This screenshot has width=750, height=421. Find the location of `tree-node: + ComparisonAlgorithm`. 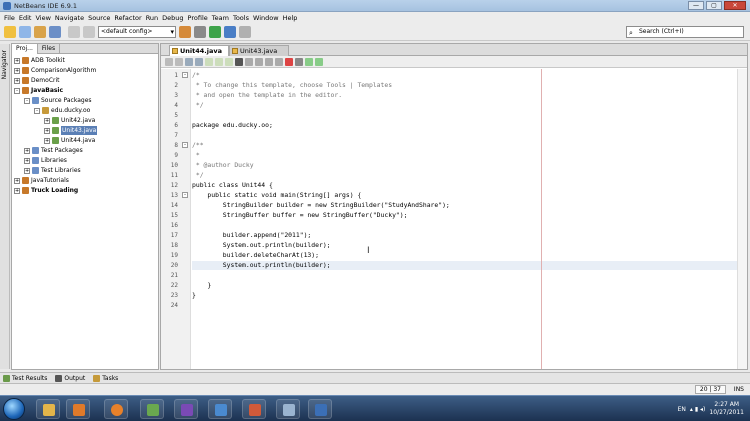

tree-node: + ComparisonAlgorithm is located at coordinates (55, 70).